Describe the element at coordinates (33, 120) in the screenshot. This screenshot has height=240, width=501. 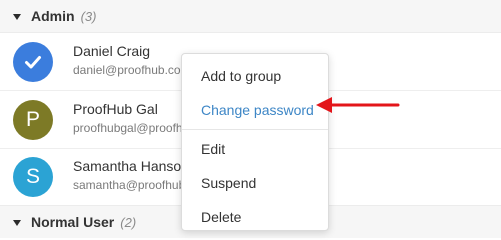
I see `avatar: P` at that location.